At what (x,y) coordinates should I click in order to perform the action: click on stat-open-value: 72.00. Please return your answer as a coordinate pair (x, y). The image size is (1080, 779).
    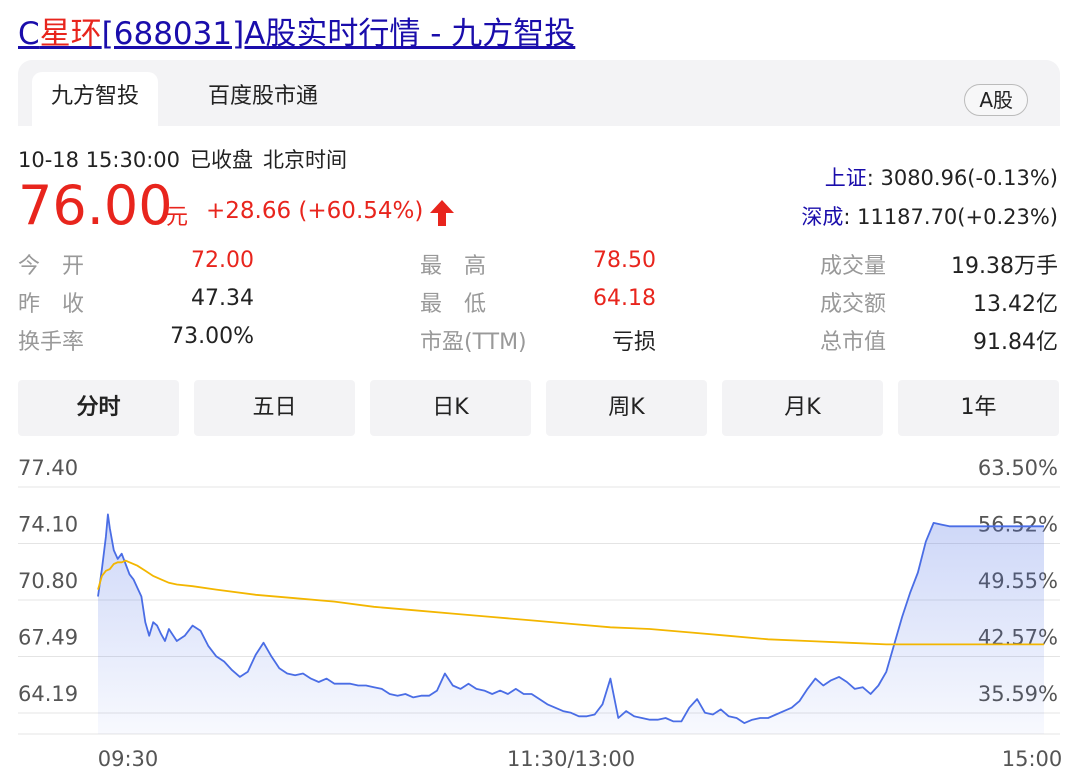
    Looking at the image, I should click on (222, 260).